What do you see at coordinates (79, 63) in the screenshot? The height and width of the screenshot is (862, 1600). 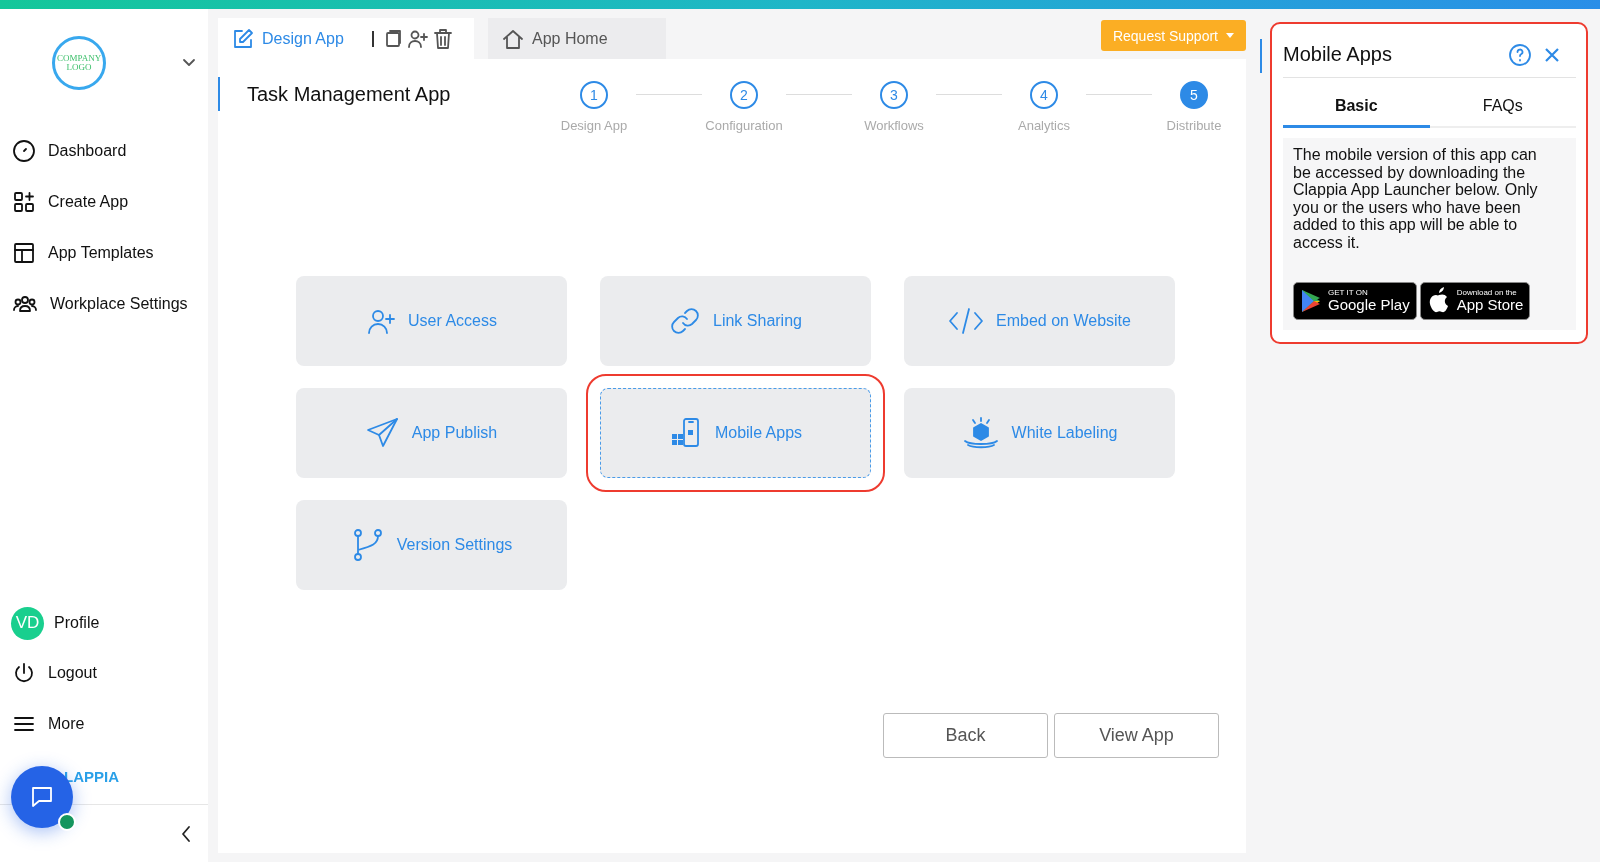 I see `company-logo: COMPANY LOGO` at bounding box center [79, 63].